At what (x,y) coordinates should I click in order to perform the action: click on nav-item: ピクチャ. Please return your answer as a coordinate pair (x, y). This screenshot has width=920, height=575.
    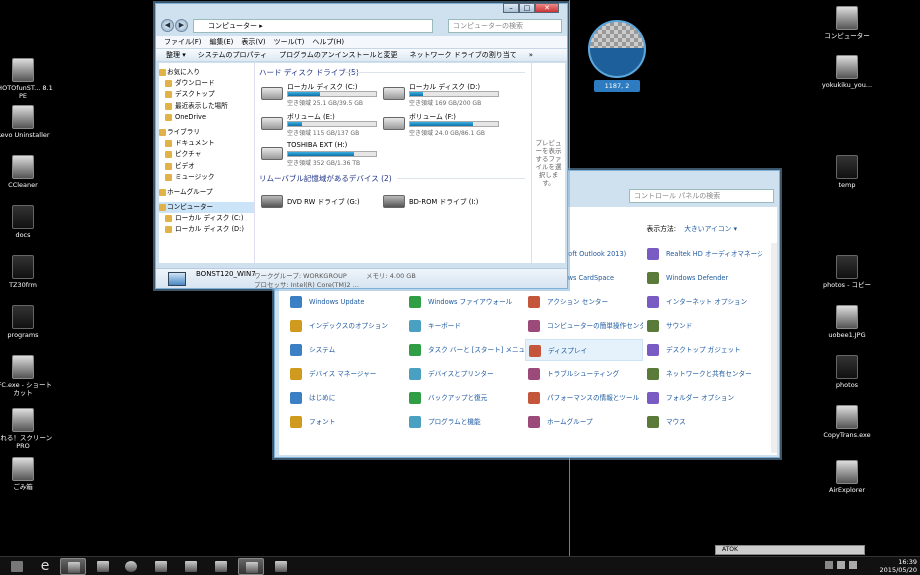
    Looking at the image, I should click on (206, 154).